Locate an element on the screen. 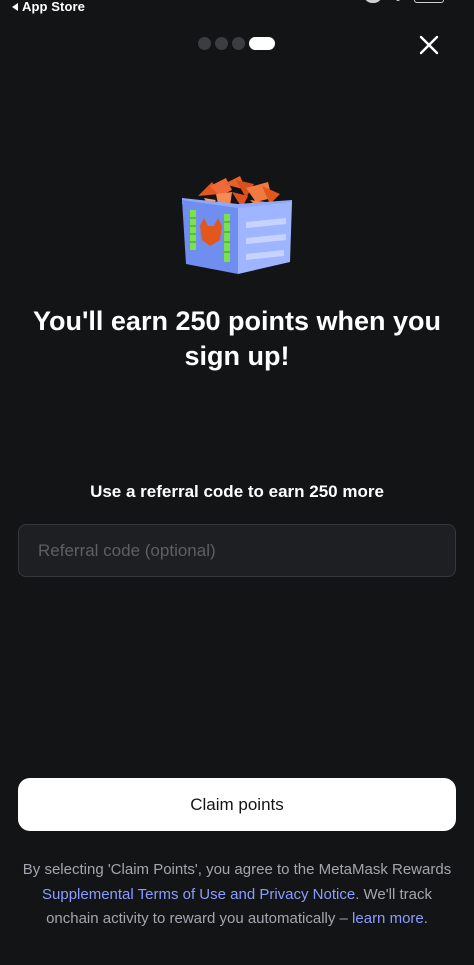 This screenshot has width=474, height=965. battery-icon is located at coordinates (429, 1).